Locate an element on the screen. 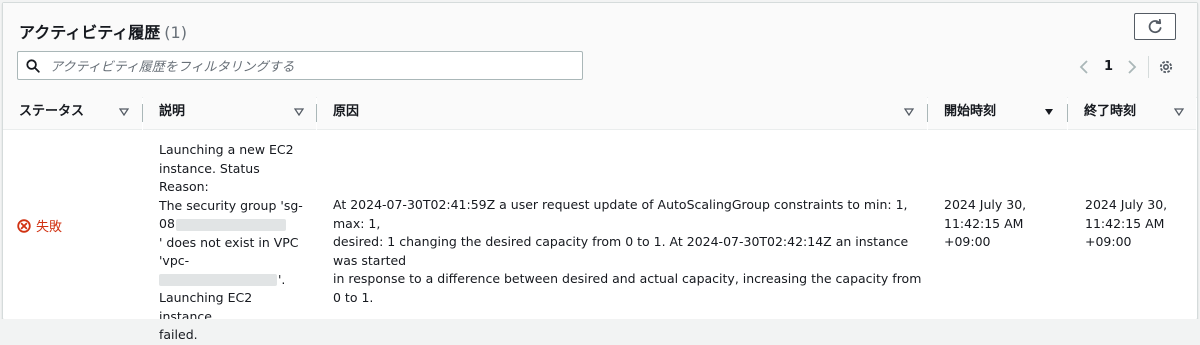 This screenshot has height=345, width=1200. column-header-status: ステータス is located at coordinates (72, 112).